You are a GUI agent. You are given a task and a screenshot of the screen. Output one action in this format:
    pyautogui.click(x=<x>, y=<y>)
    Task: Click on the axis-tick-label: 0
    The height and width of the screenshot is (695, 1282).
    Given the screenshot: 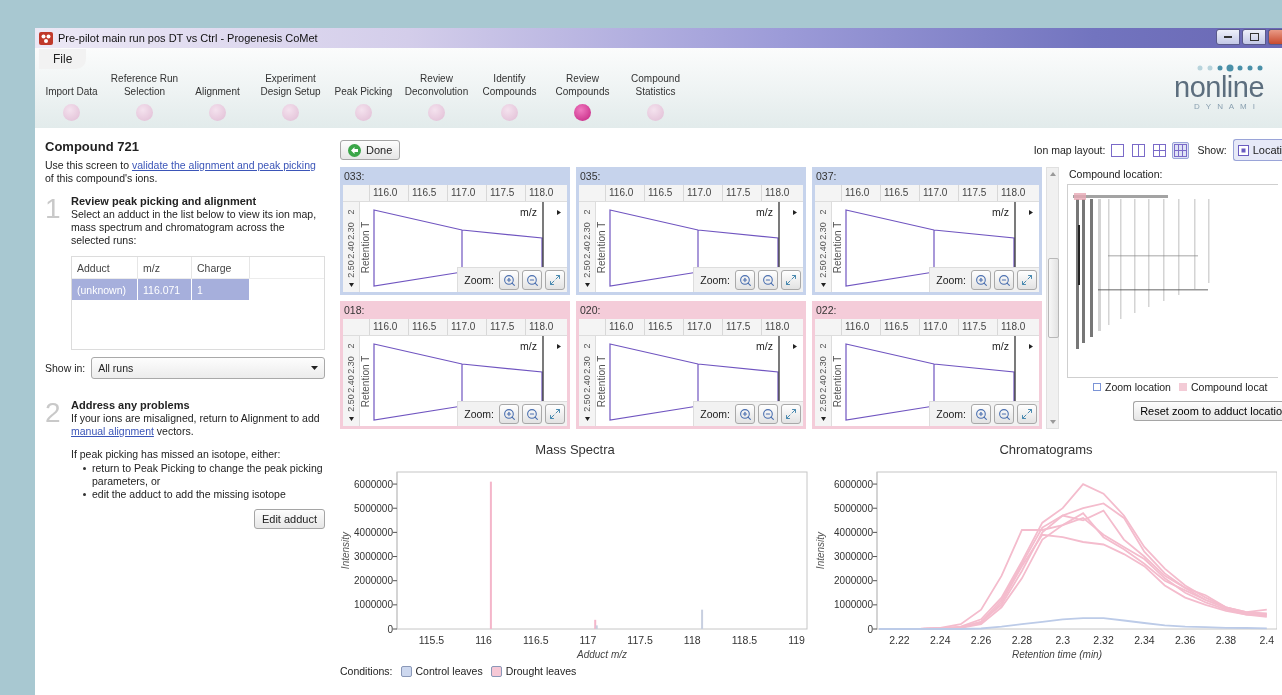 What is the action you would take?
    pyautogui.click(x=870, y=629)
    